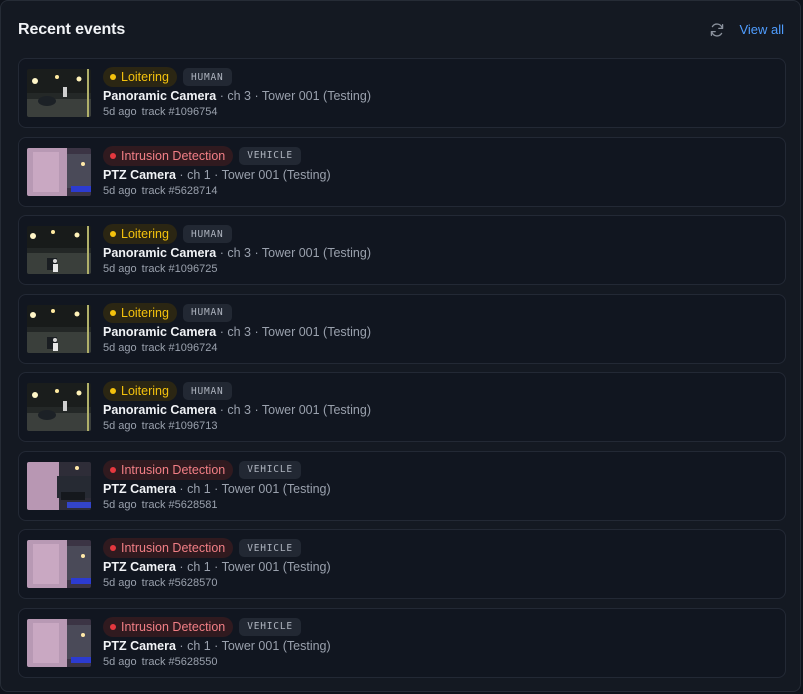  I want to click on track-id: track #5628550, so click(179, 661).